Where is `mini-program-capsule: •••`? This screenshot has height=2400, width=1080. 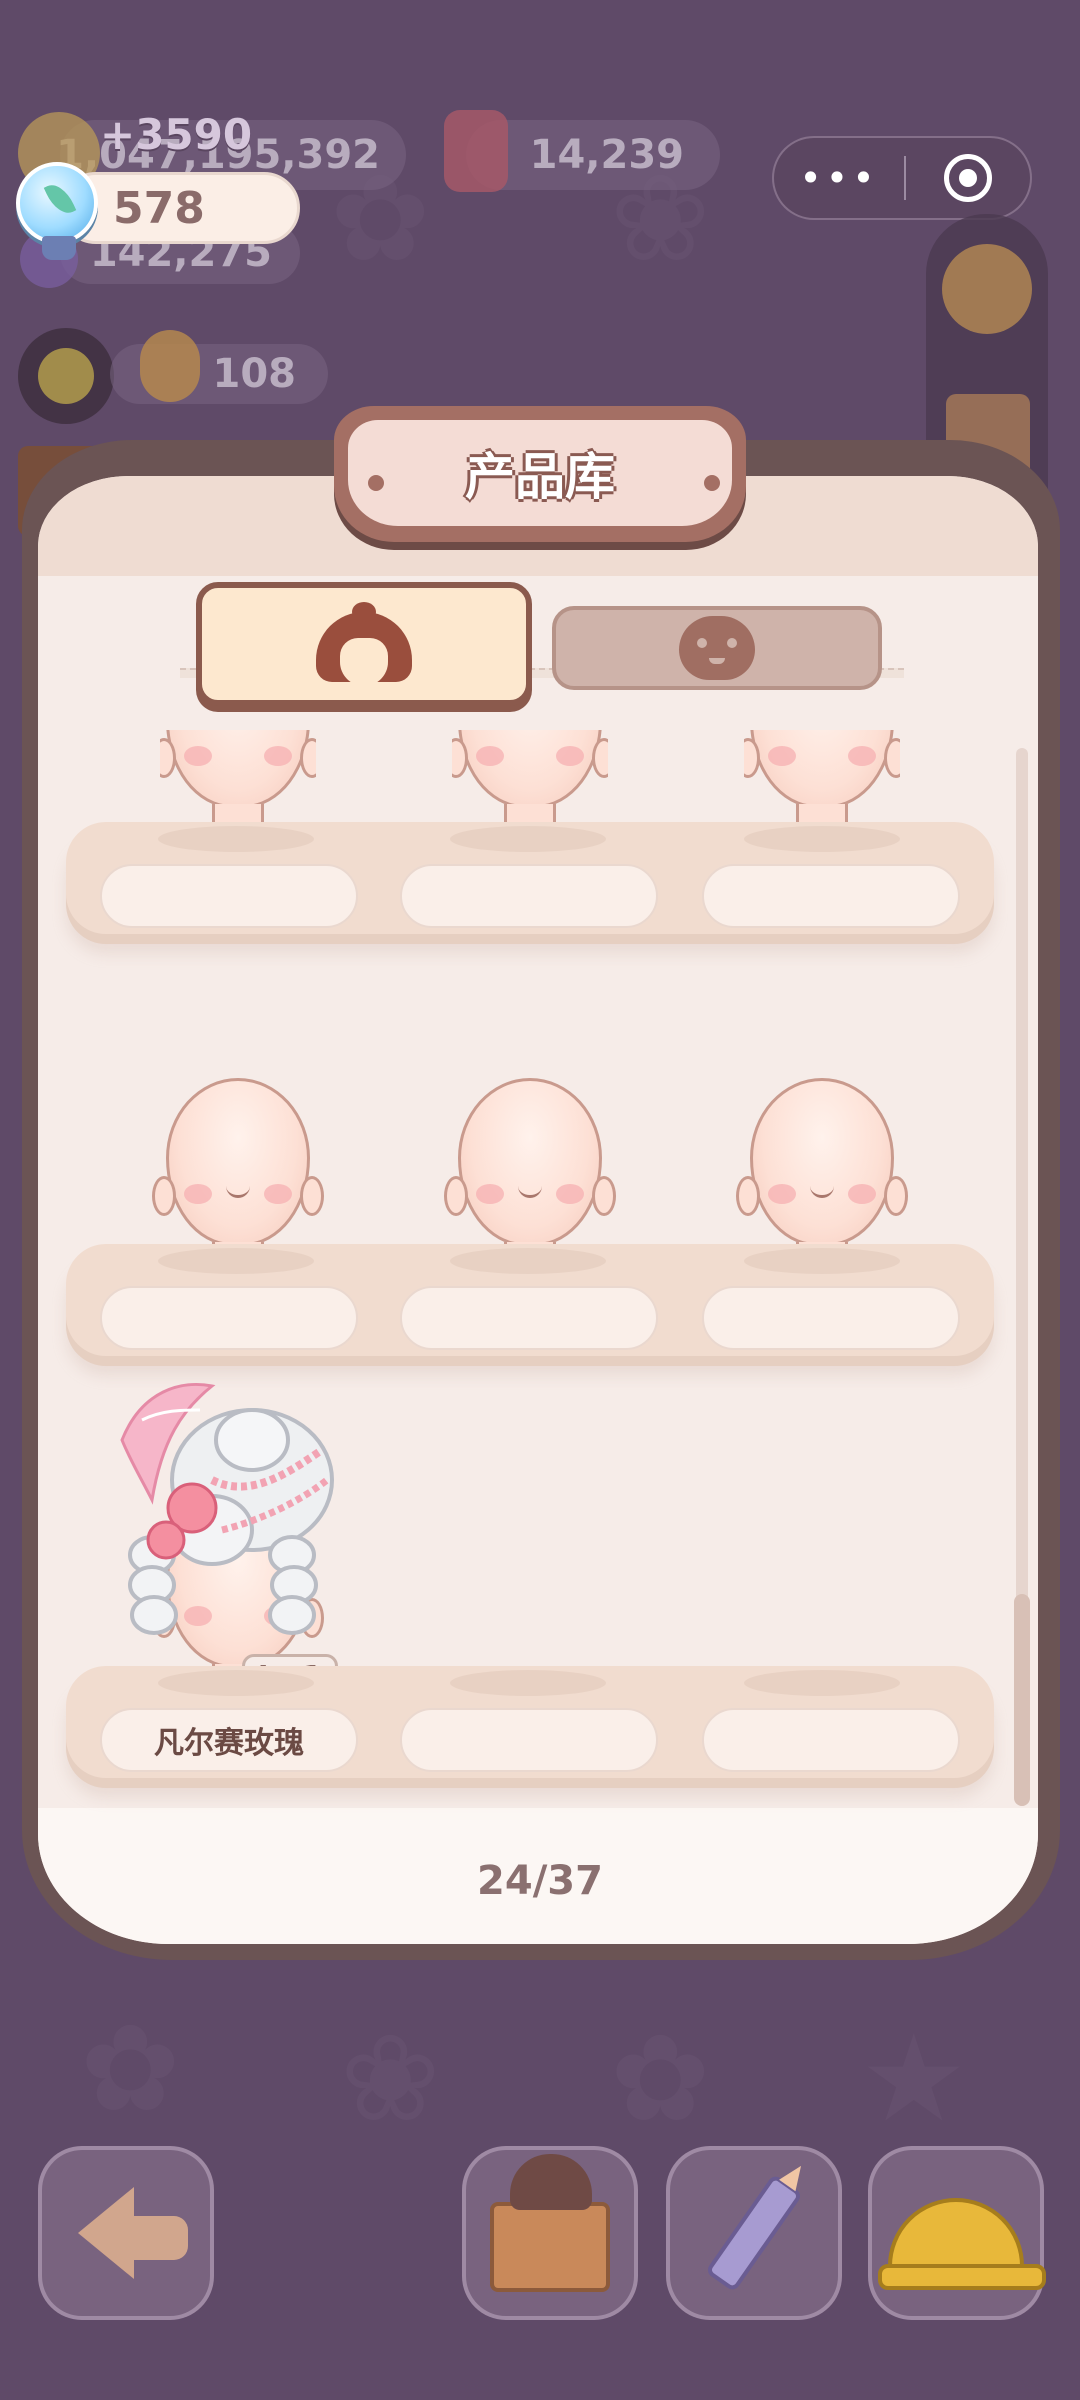
mini-program-capsule: ••• is located at coordinates (902, 178).